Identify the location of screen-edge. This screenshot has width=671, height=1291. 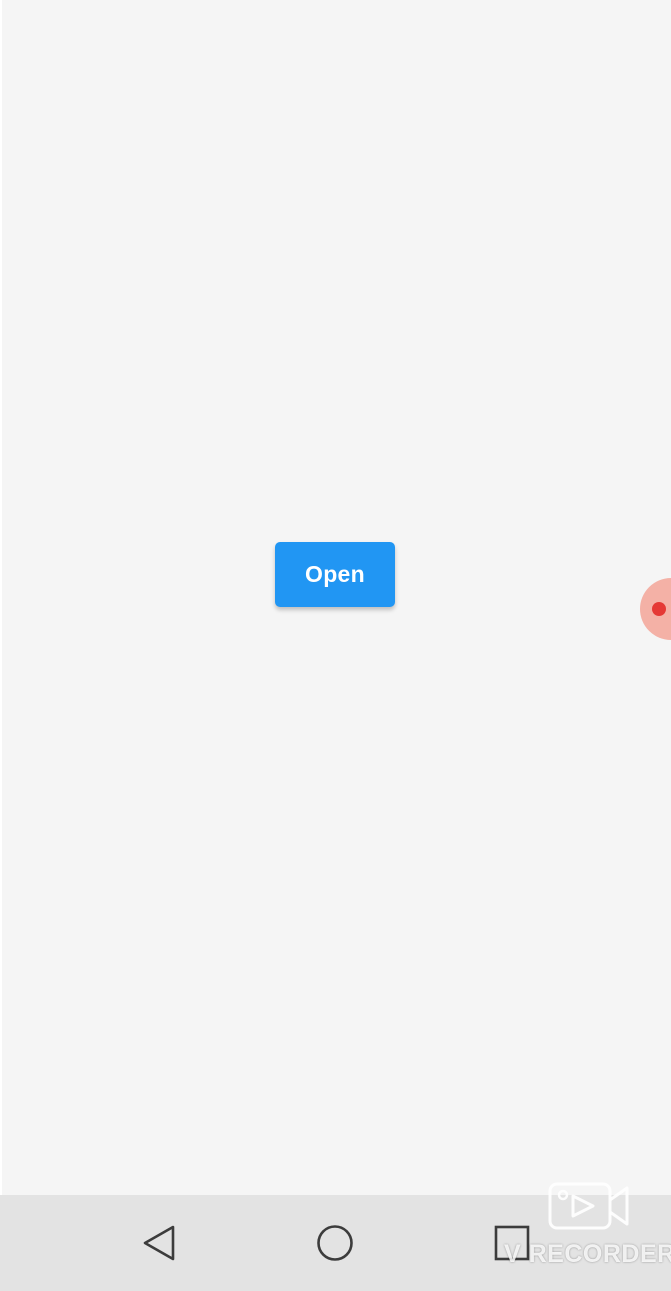
(1, 597).